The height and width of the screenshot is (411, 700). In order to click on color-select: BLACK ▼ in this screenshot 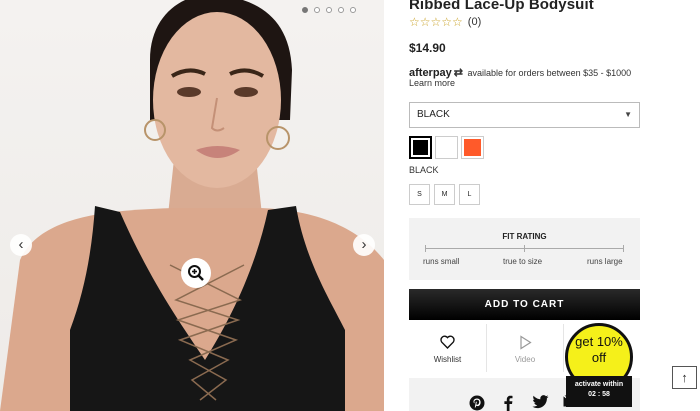, I will do `click(524, 115)`.